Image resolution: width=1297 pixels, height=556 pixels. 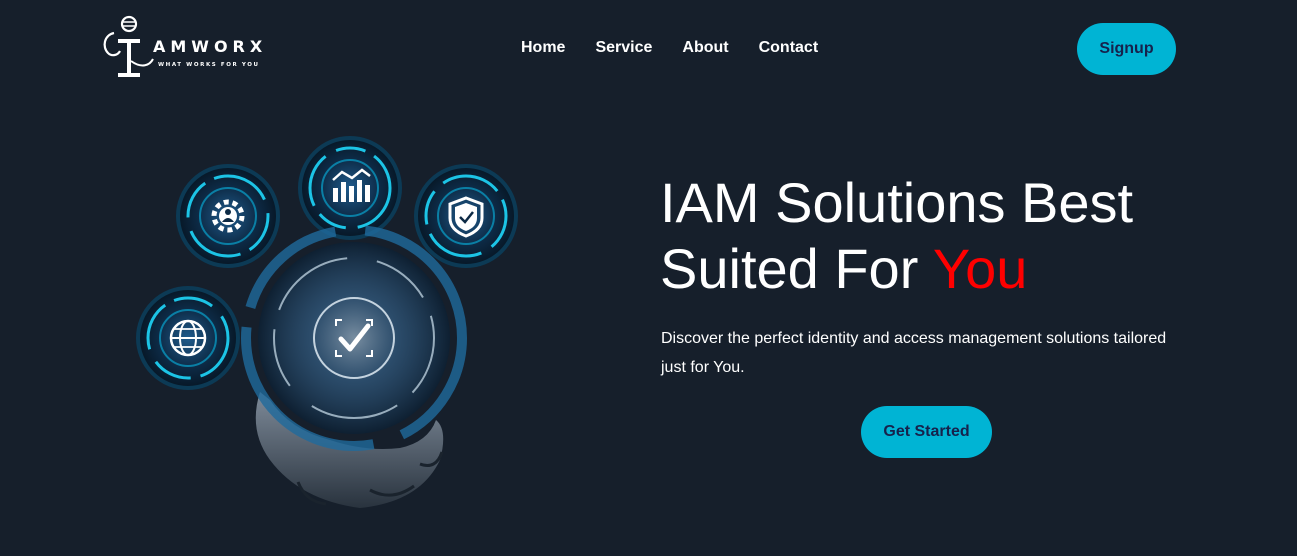 I want to click on main-nav: Home Service About Contact, so click(x=684, y=48).